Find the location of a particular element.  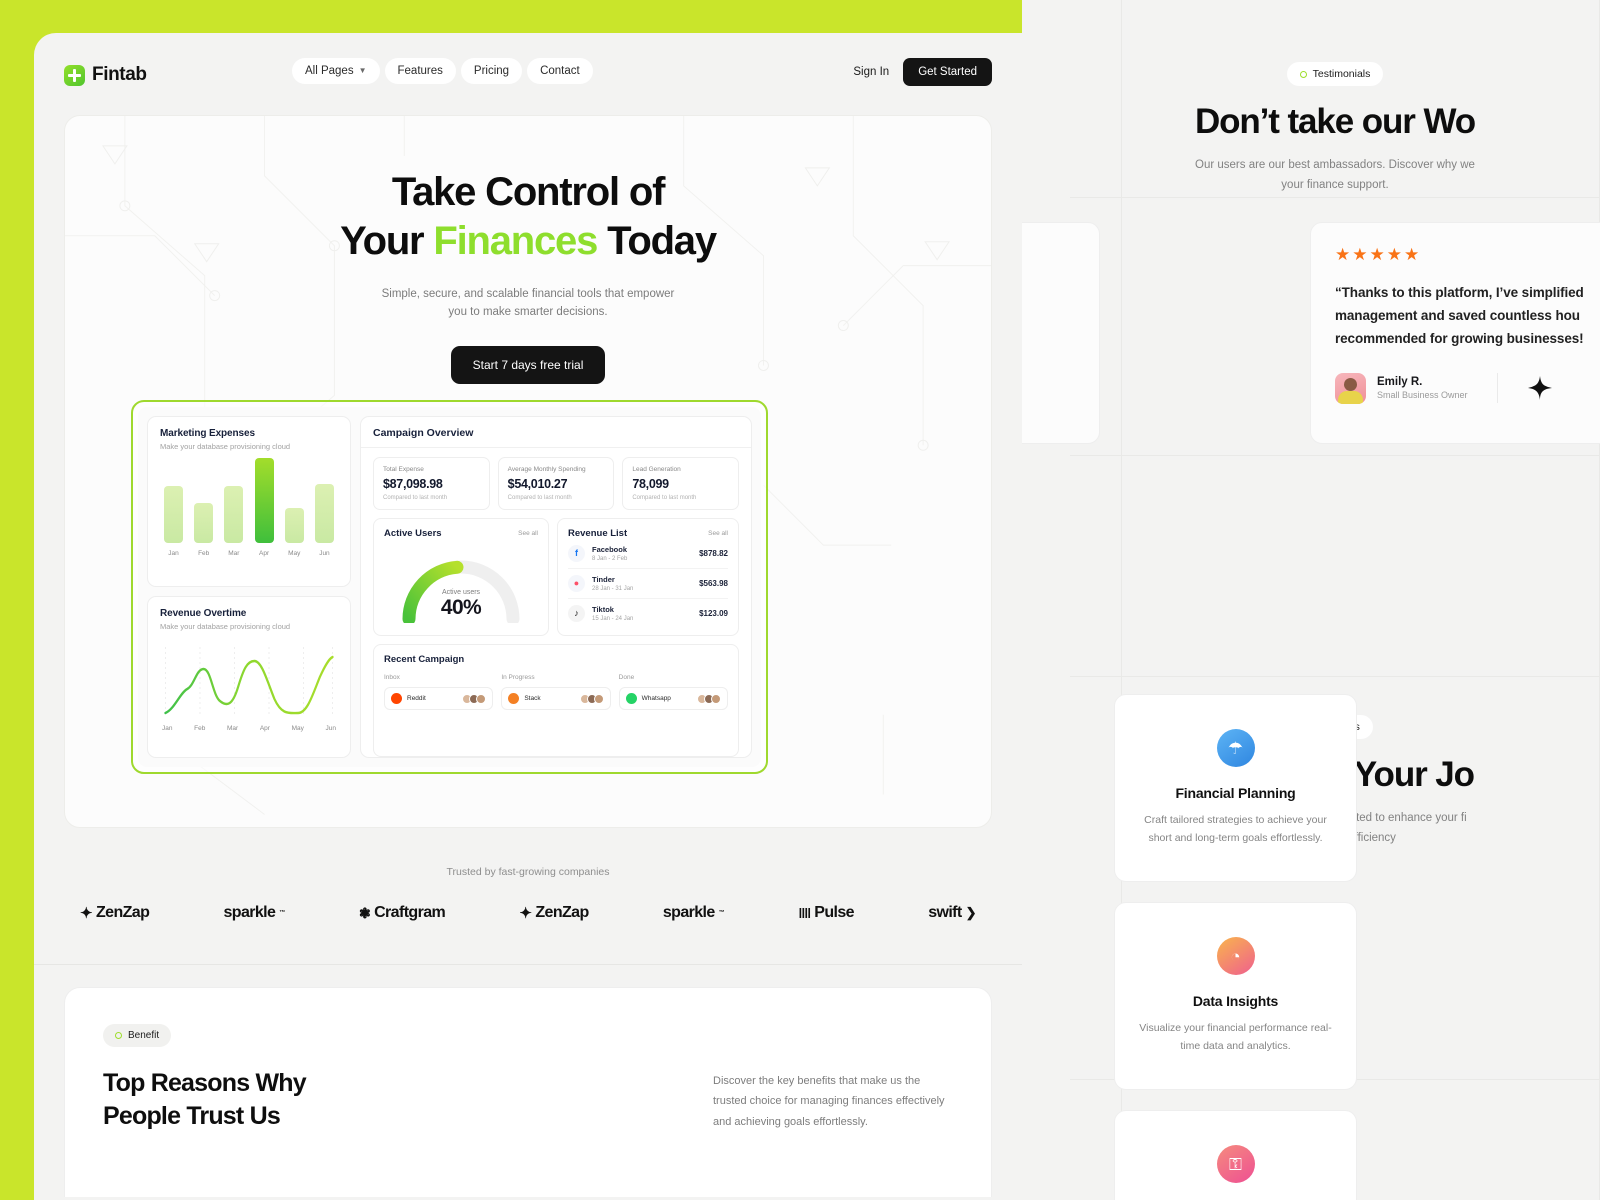

campaign-chip: Stack is located at coordinates (556, 698).